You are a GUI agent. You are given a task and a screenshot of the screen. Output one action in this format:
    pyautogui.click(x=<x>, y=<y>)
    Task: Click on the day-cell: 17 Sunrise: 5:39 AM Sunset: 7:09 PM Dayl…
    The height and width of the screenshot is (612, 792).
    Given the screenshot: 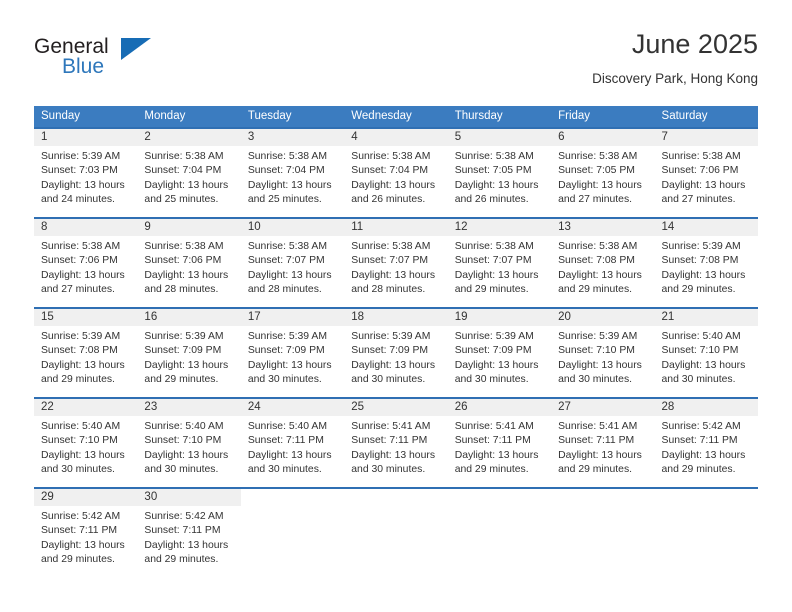 What is the action you would take?
    pyautogui.click(x=292, y=352)
    